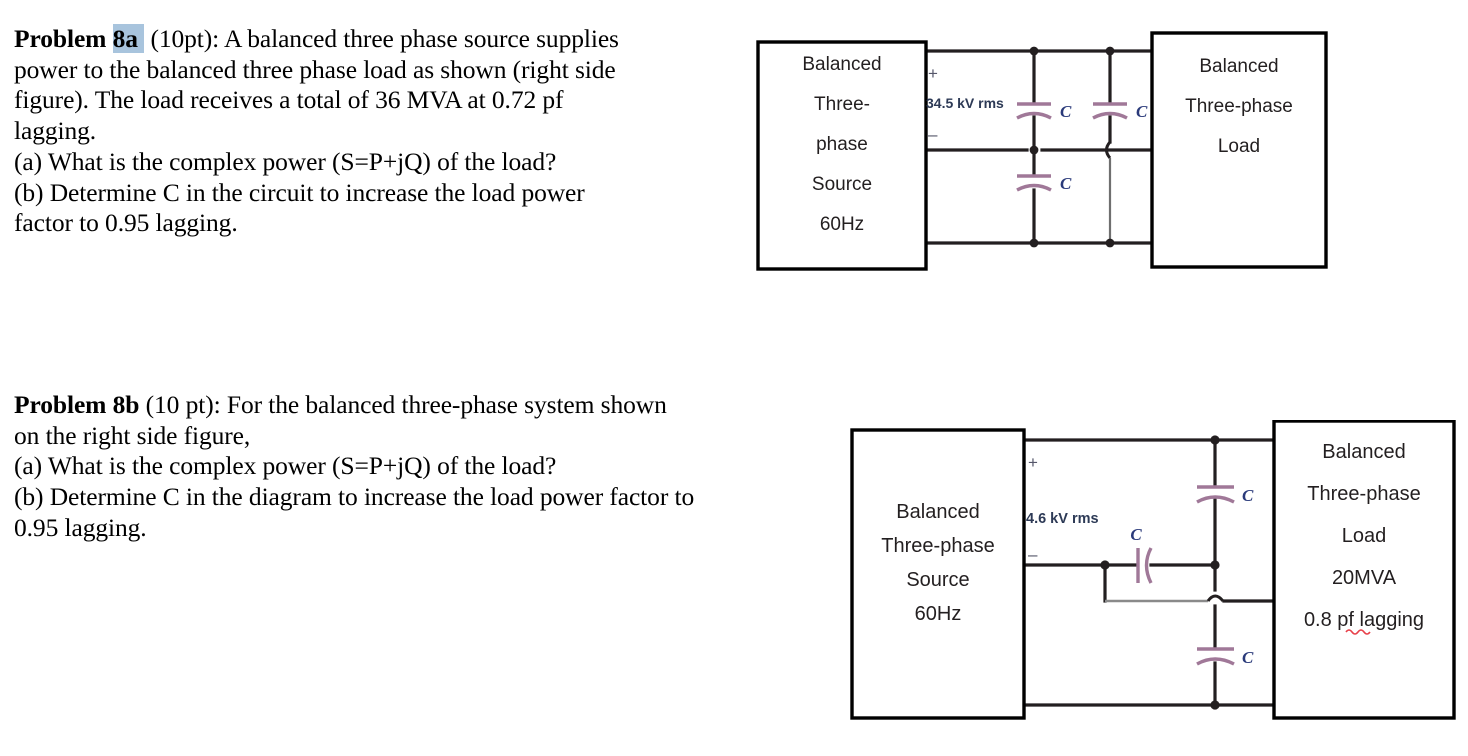  I want to click on capacitor-upper-8b: C, so click(1225, 495).